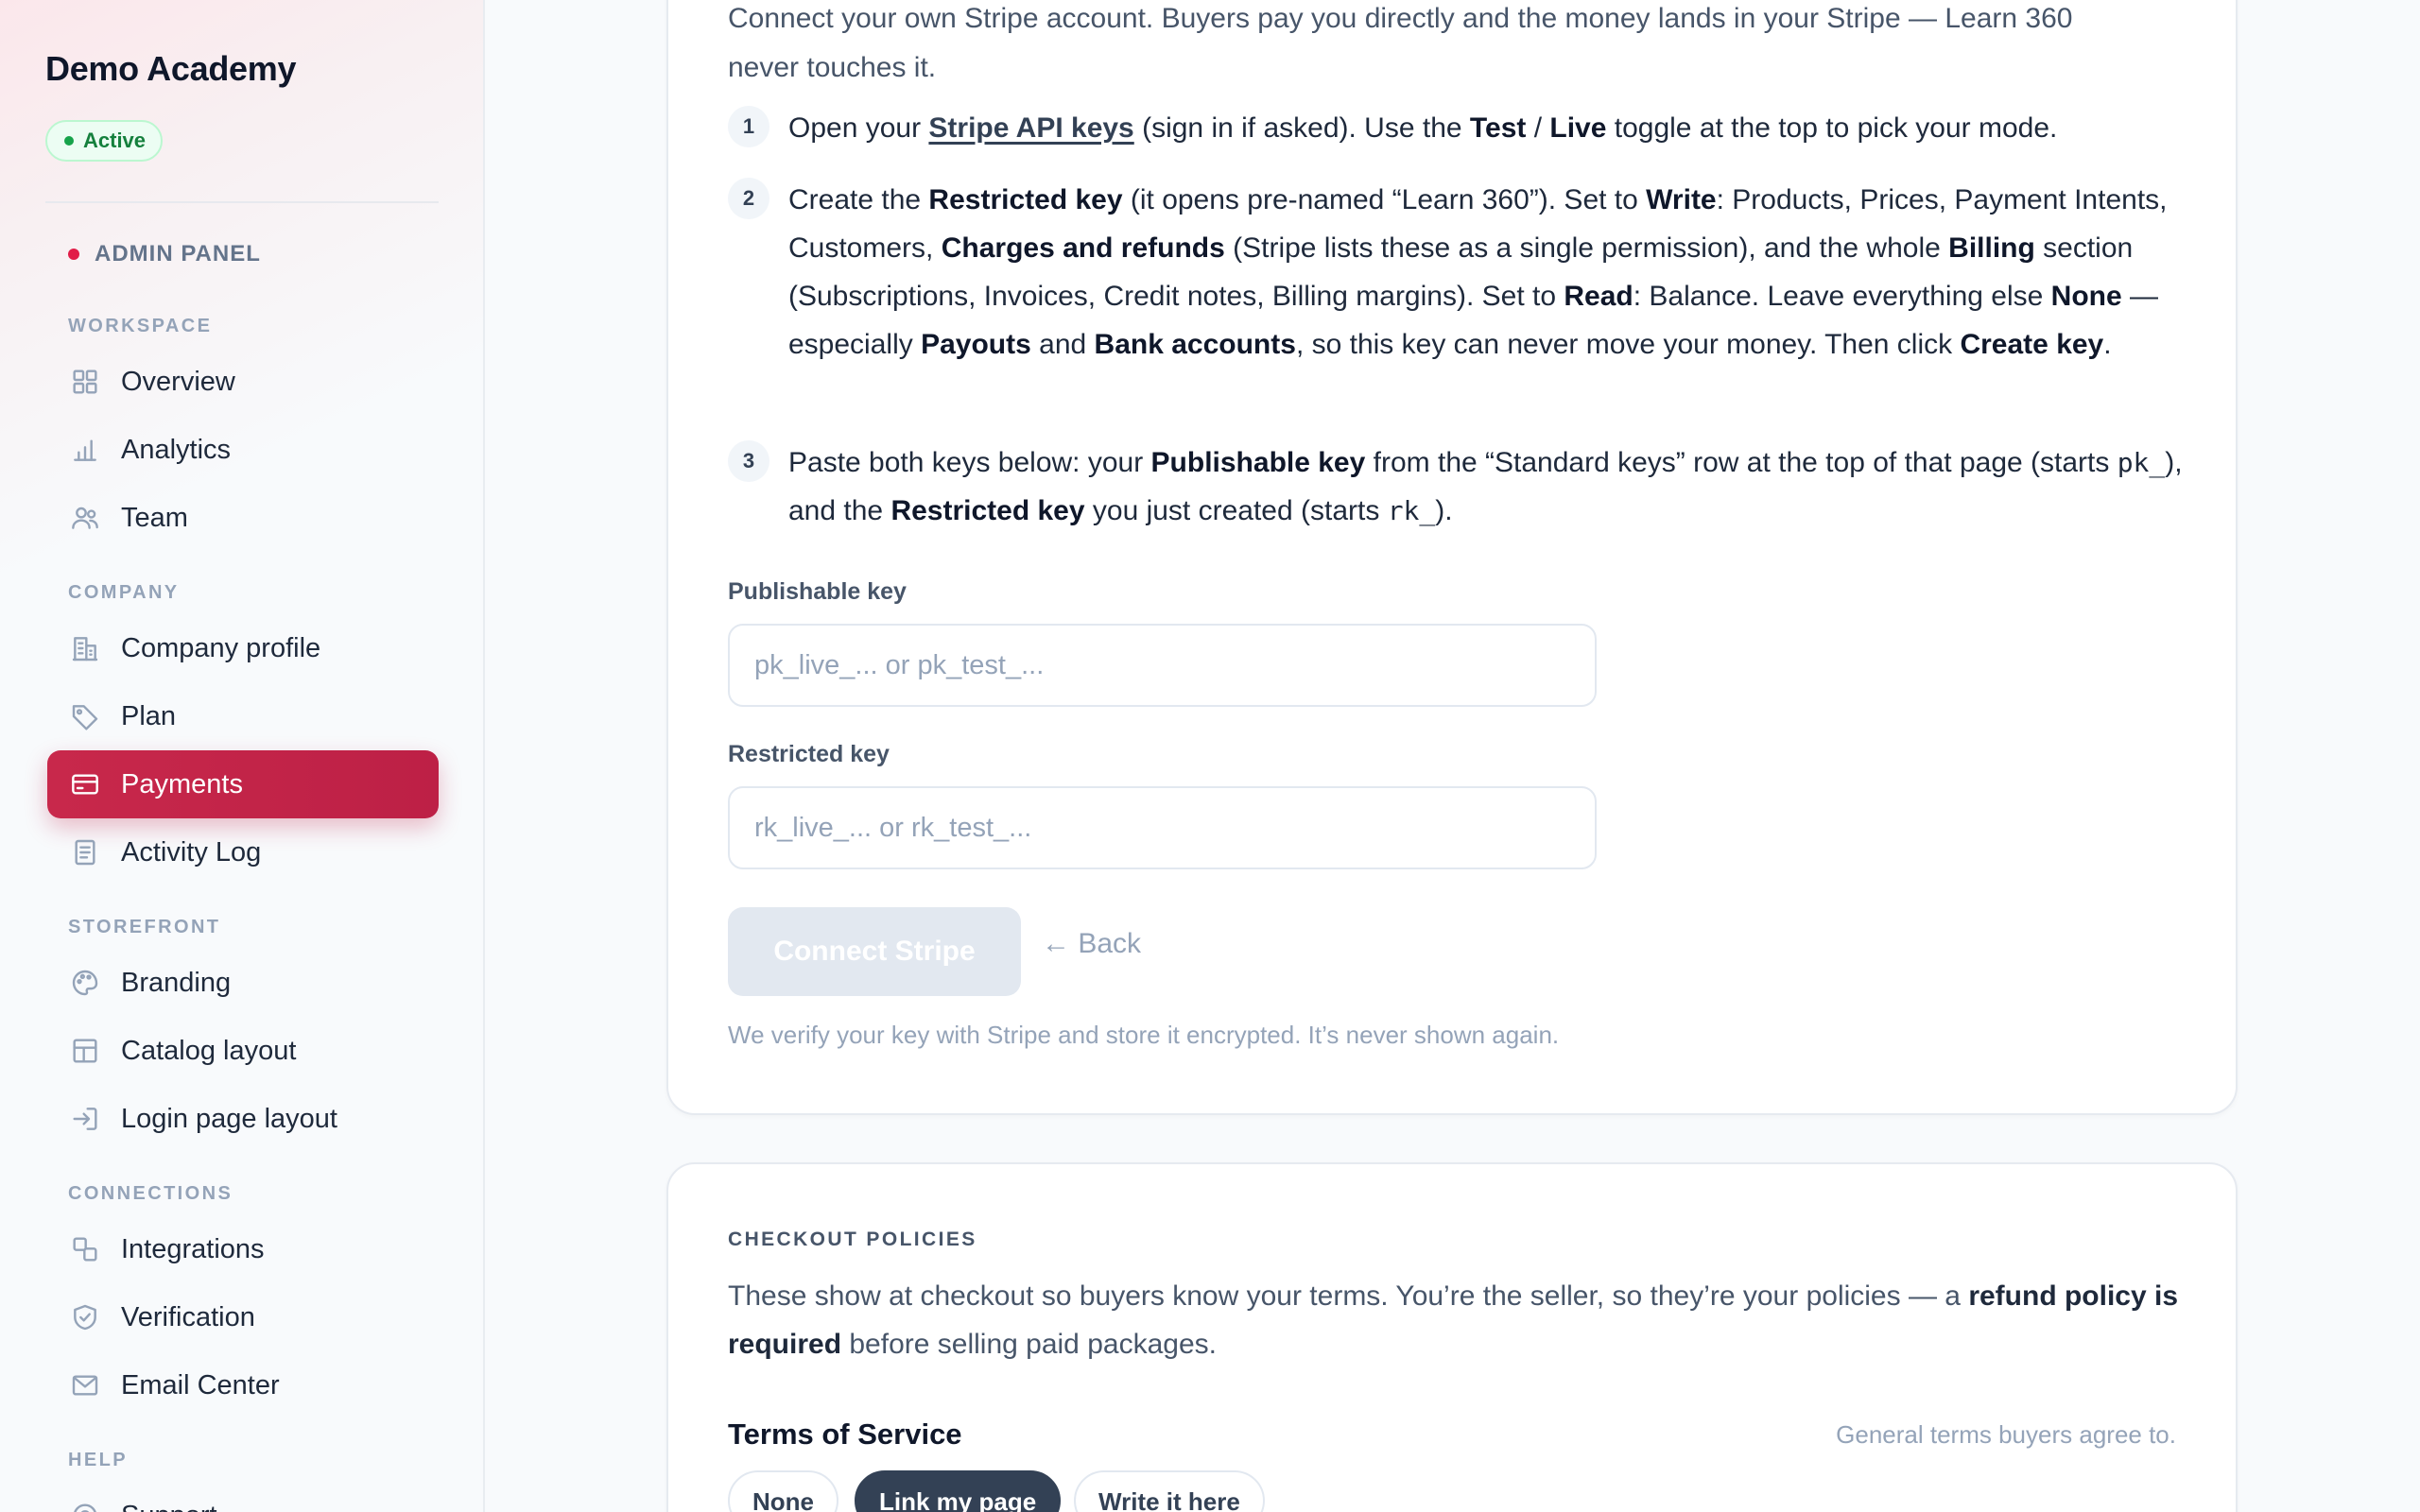  What do you see at coordinates (169, 1506) in the screenshot?
I see `sidebar-item-label: Support` at bounding box center [169, 1506].